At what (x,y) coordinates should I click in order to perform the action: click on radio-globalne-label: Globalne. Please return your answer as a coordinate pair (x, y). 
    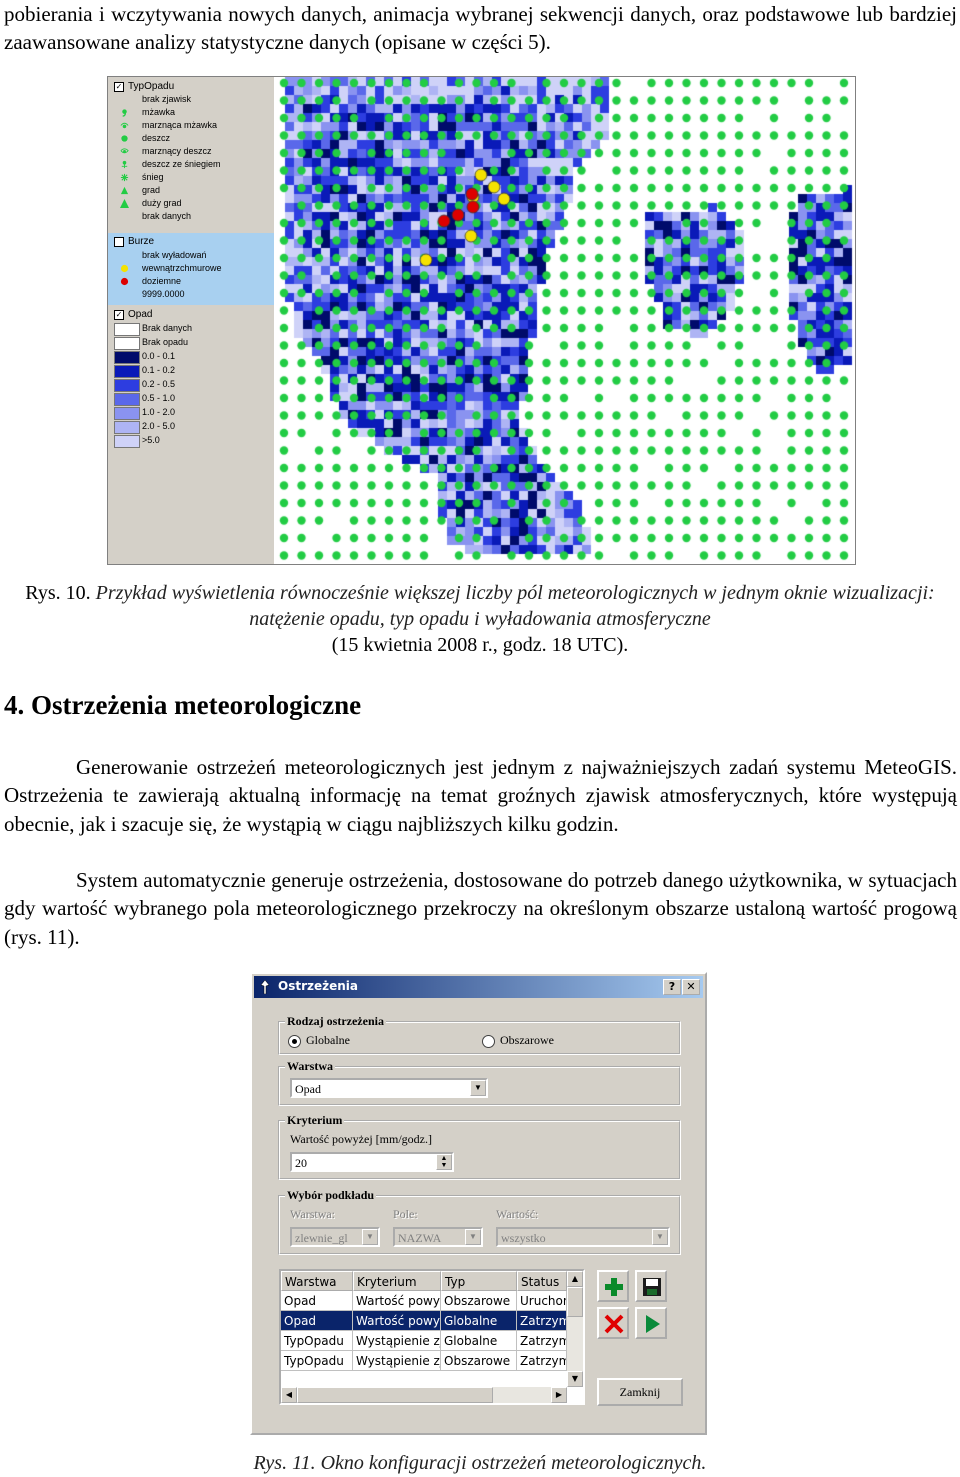
    Looking at the image, I should click on (328, 1040).